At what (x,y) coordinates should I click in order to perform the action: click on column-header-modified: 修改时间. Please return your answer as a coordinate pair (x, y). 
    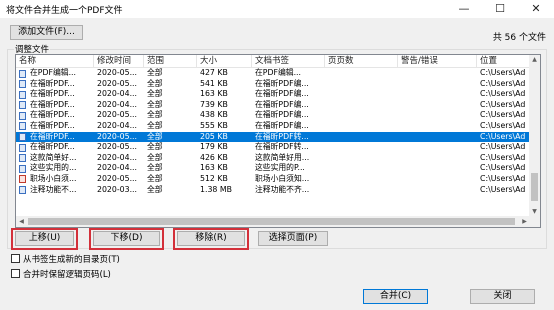
    Looking at the image, I should click on (119, 61).